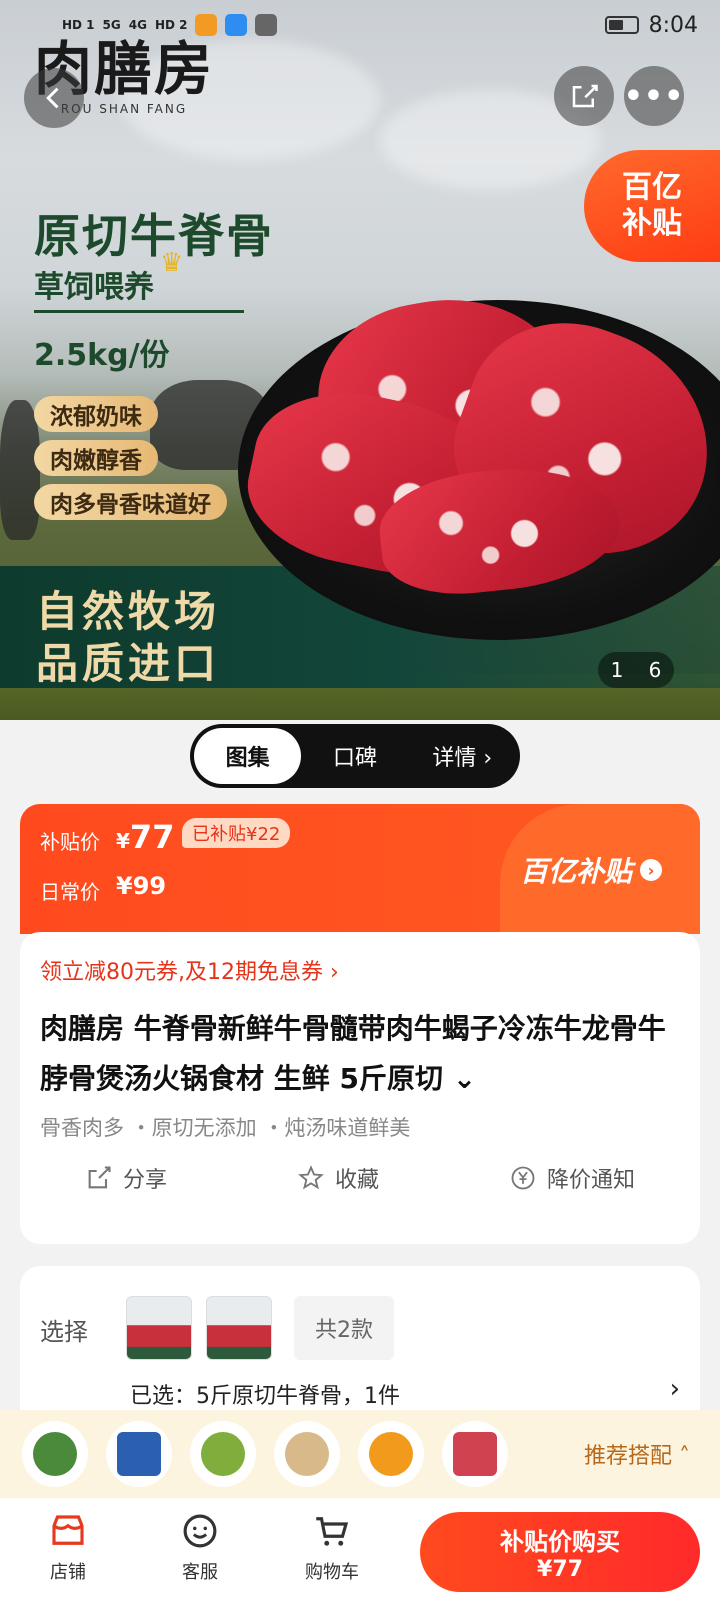 Image resolution: width=720 pixels, height=1600 pixels. I want to click on customer-service-button: 客服, so click(200, 1547).